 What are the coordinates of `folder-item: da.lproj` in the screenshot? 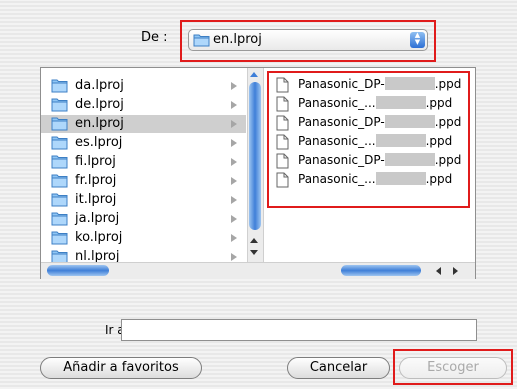 It's located at (143, 86).